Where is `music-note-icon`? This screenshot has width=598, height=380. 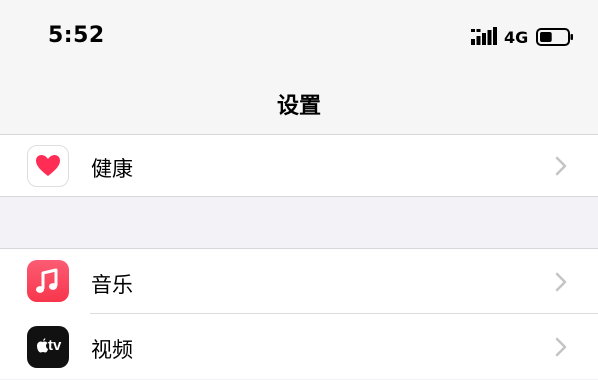
music-note-icon is located at coordinates (48, 281).